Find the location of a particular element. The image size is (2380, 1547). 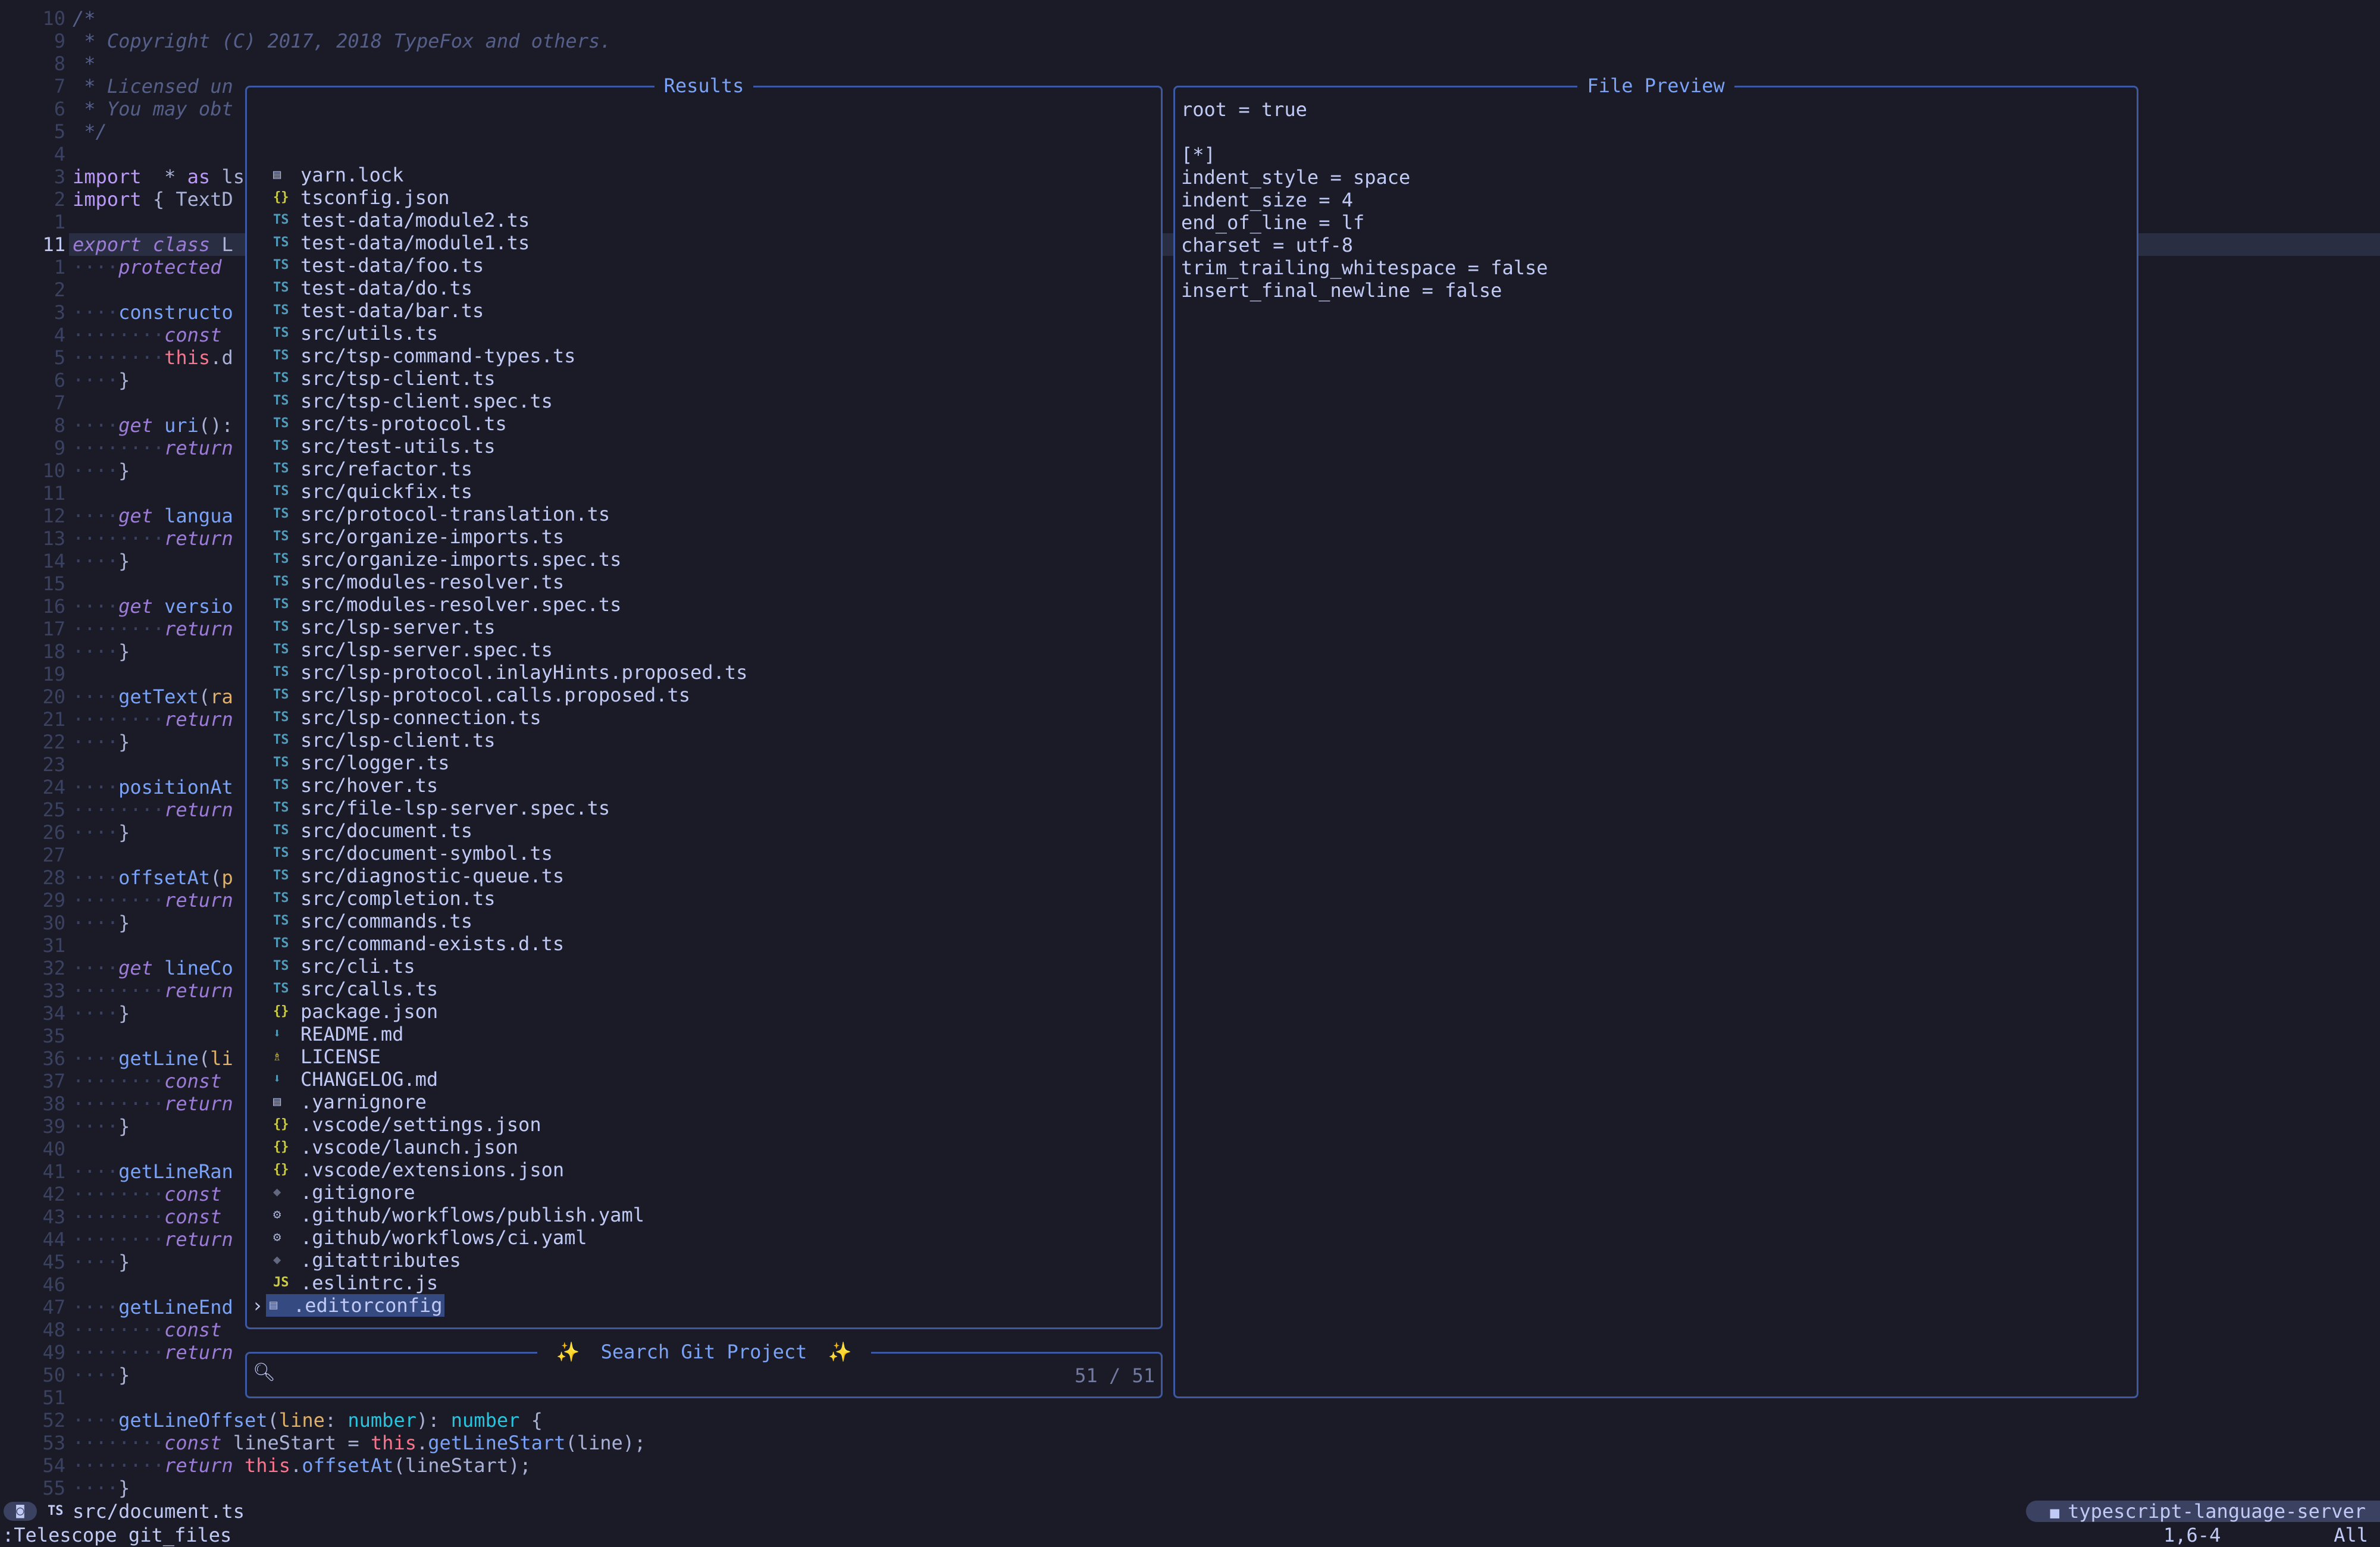

preview-line: insert_final_newline = false is located at coordinates (1341, 290).